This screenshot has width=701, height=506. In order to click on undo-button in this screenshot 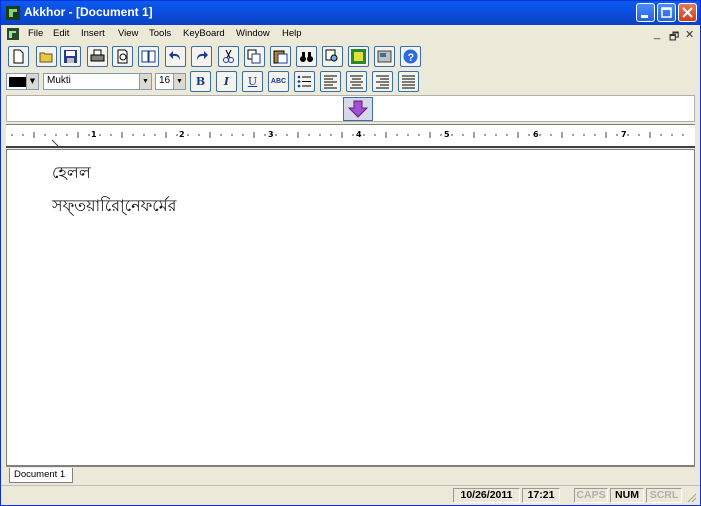, I will do `click(175, 56)`.